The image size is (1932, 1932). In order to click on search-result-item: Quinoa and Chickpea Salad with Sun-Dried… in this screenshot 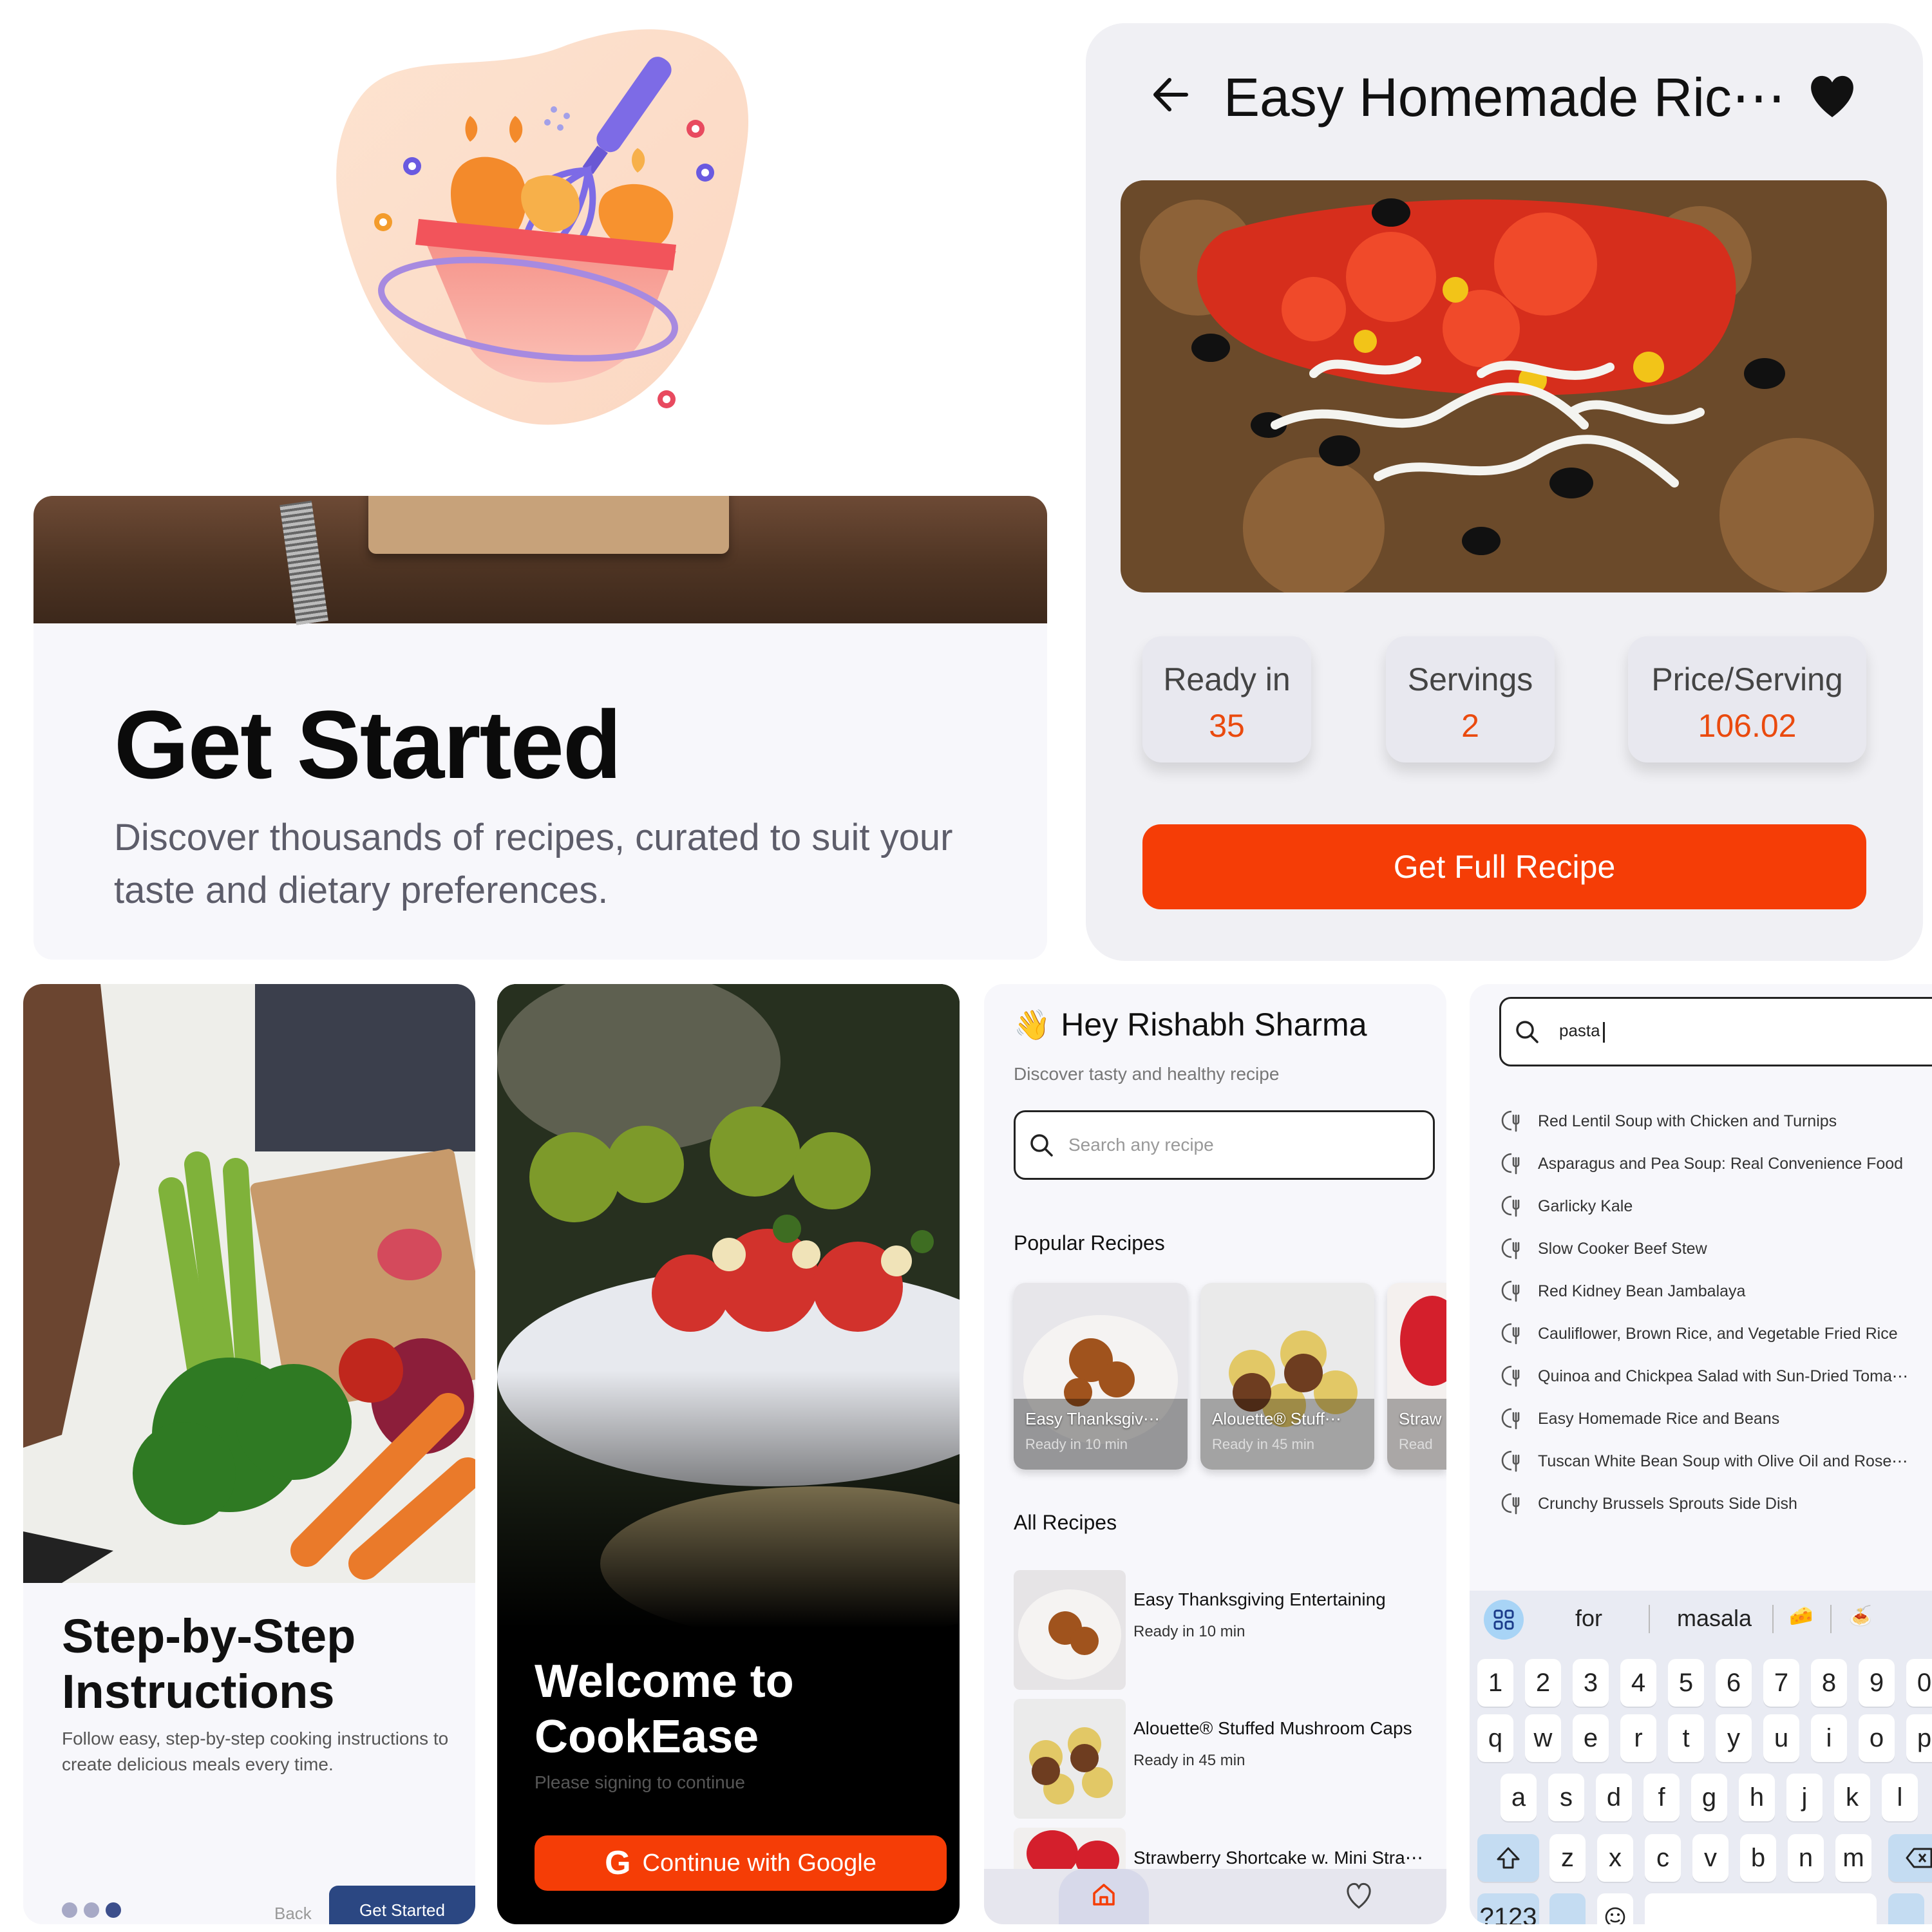, I will do `click(1715, 1376)`.